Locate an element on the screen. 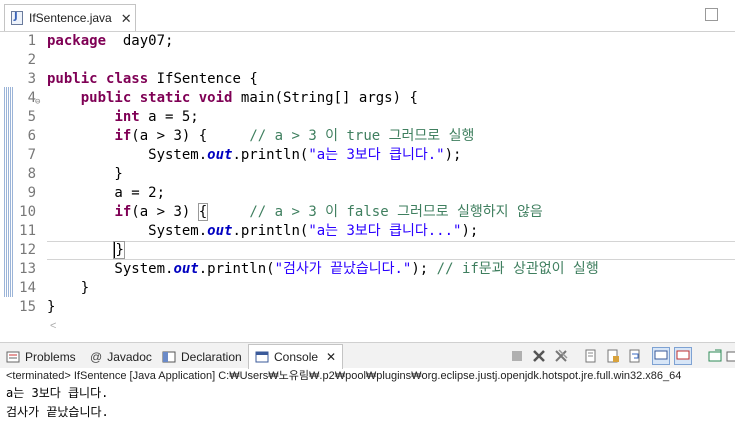  code-token: void is located at coordinates (215, 98).